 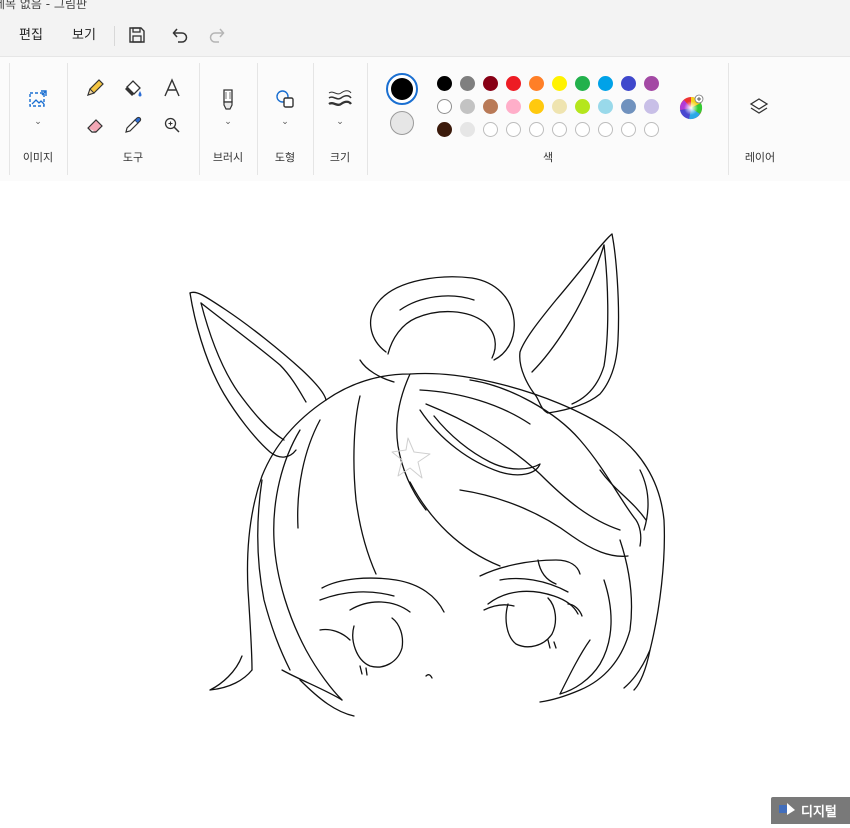 What do you see at coordinates (760, 157) in the screenshot?
I see `group-label-layers: 레이어` at bounding box center [760, 157].